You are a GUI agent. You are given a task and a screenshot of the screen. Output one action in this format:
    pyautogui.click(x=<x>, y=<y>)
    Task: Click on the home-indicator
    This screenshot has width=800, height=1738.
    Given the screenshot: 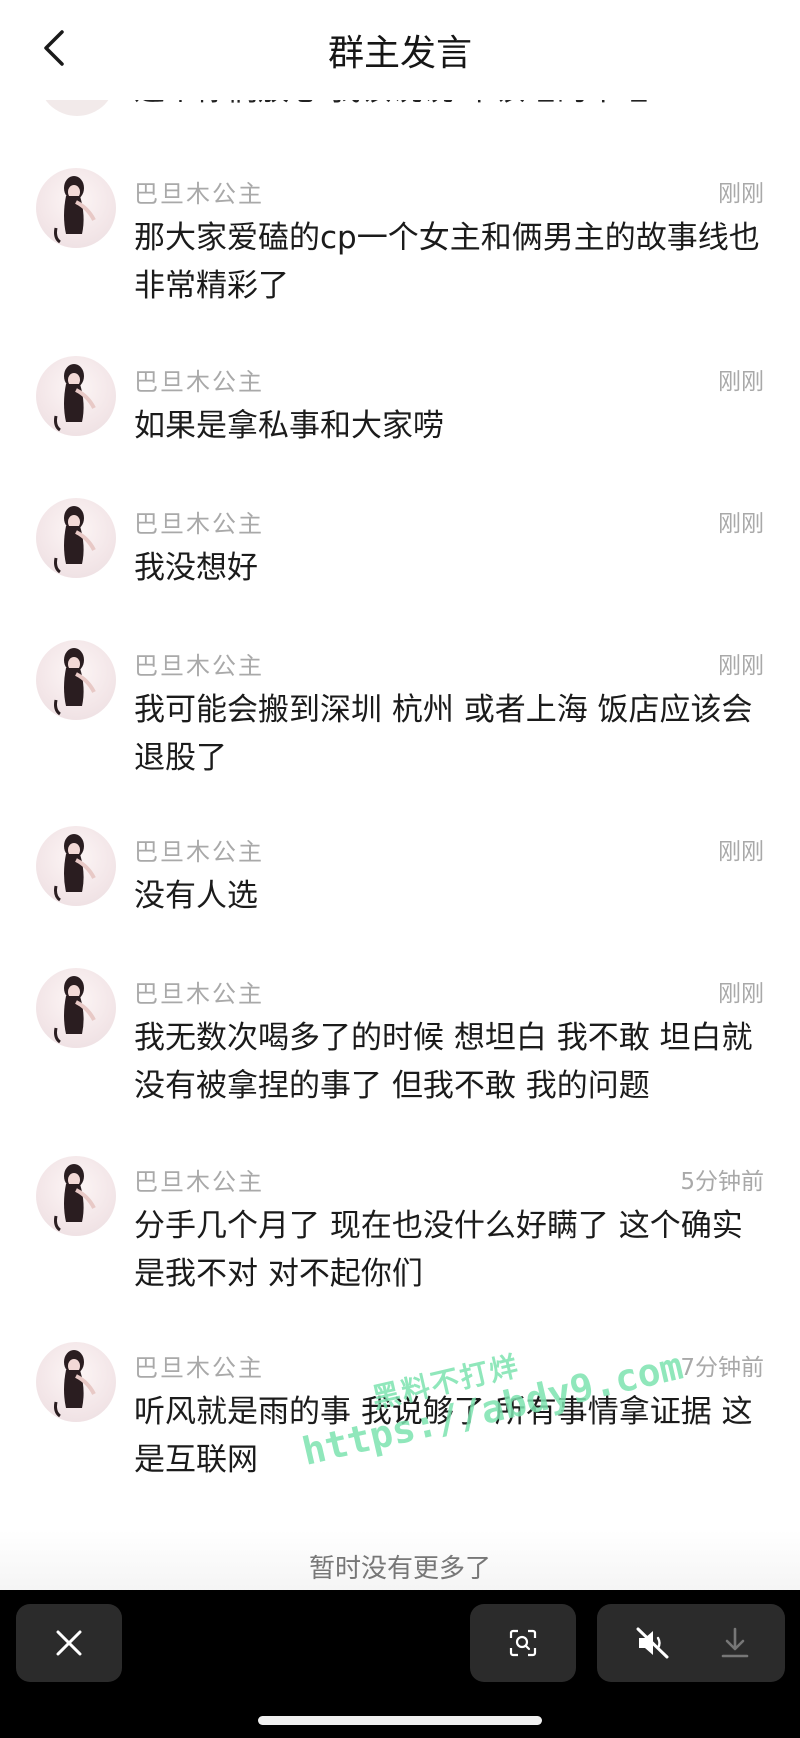 What is the action you would take?
    pyautogui.click(x=400, y=1720)
    